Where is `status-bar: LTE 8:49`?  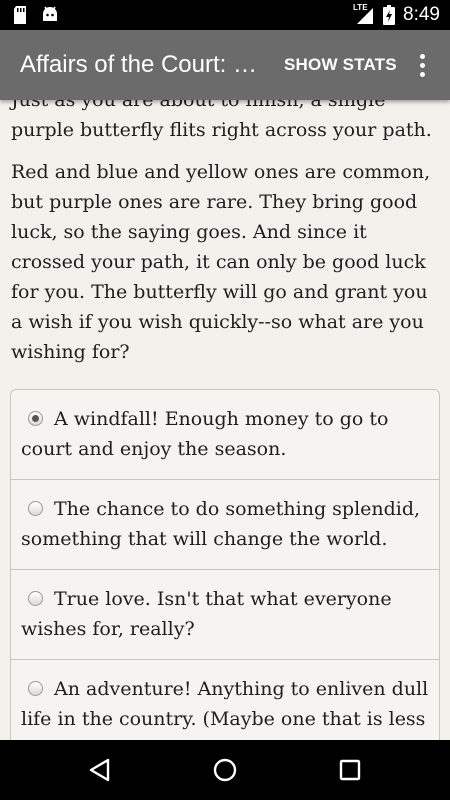 status-bar: LTE 8:49 is located at coordinates (225, 15).